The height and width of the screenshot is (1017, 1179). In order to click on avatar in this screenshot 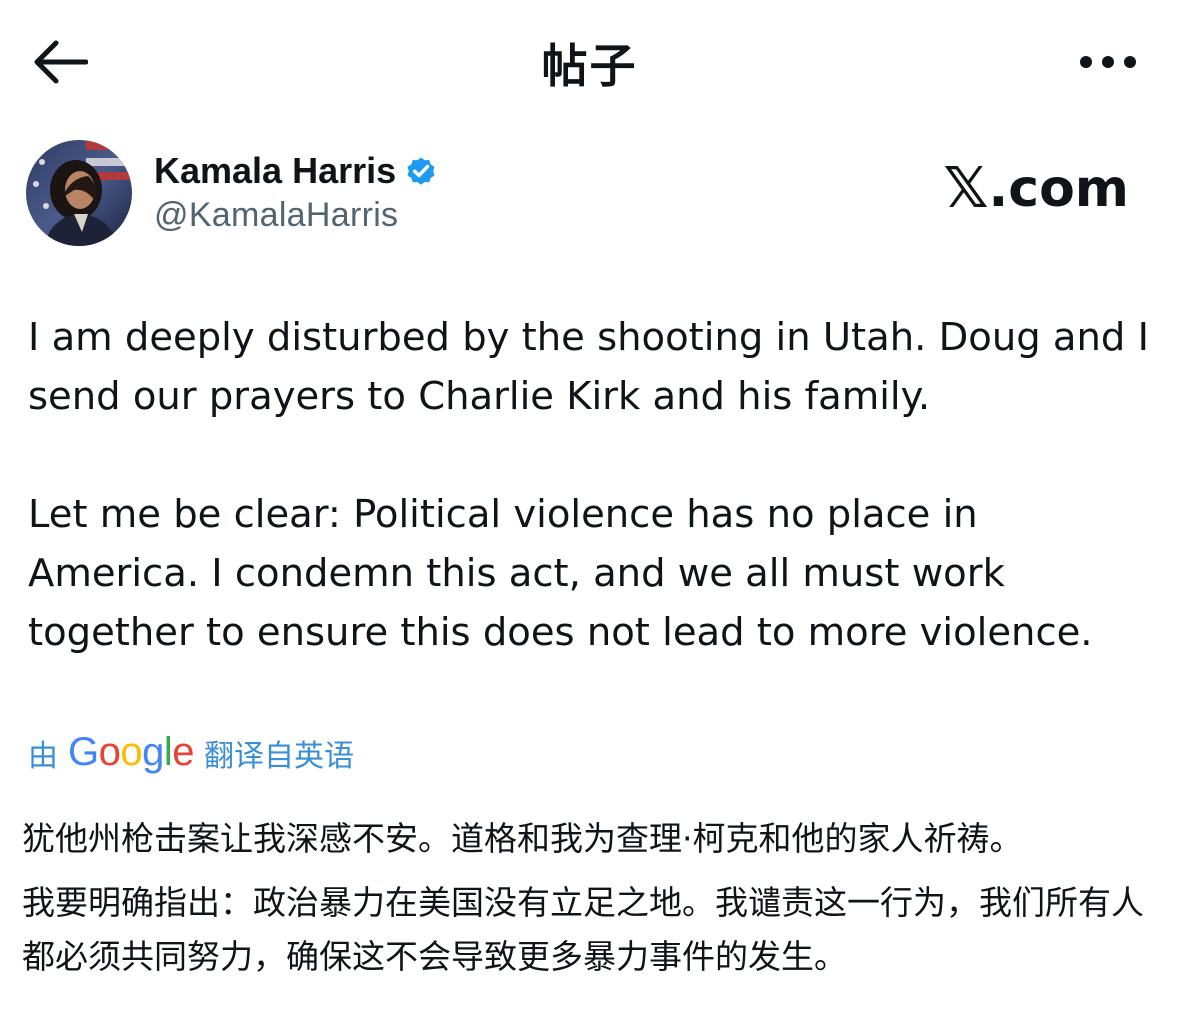, I will do `click(79, 193)`.